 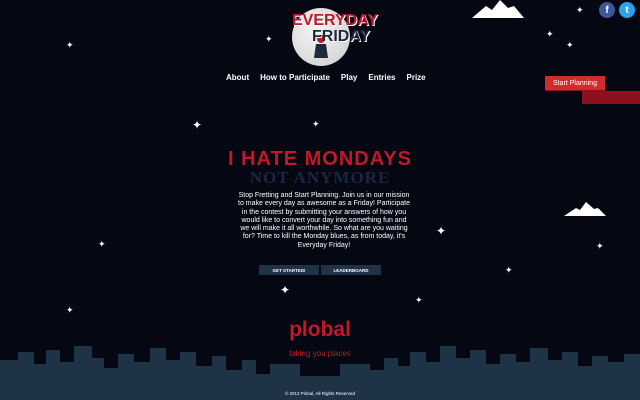 I want to click on plobal-logo: plobal, so click(x=320, y=330).